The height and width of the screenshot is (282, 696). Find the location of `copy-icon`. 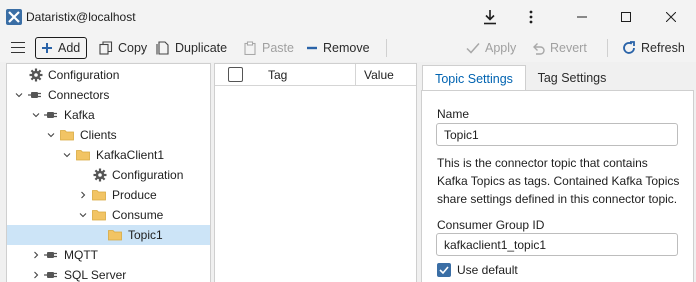

copy-icon is located at coordinates (106, 48).